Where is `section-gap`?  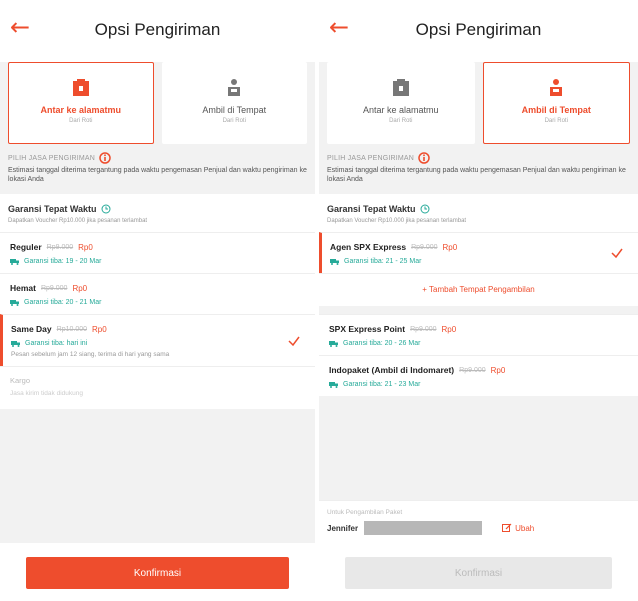 section-gap is located at coordinates (478, 310).